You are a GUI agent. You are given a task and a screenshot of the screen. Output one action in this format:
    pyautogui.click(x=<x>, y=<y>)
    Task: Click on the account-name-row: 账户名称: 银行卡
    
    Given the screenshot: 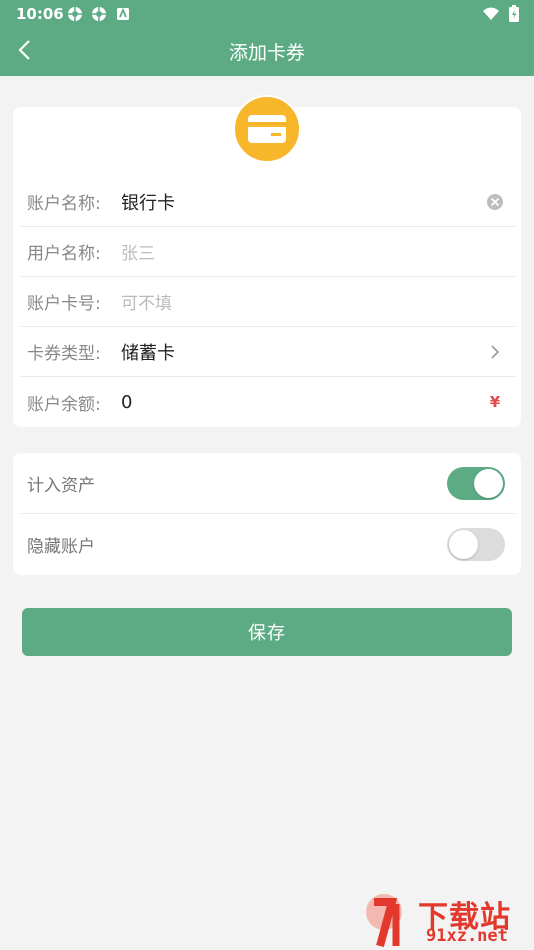 What is the action you would take?
    pyautogui.click(x=268, y=202)
    